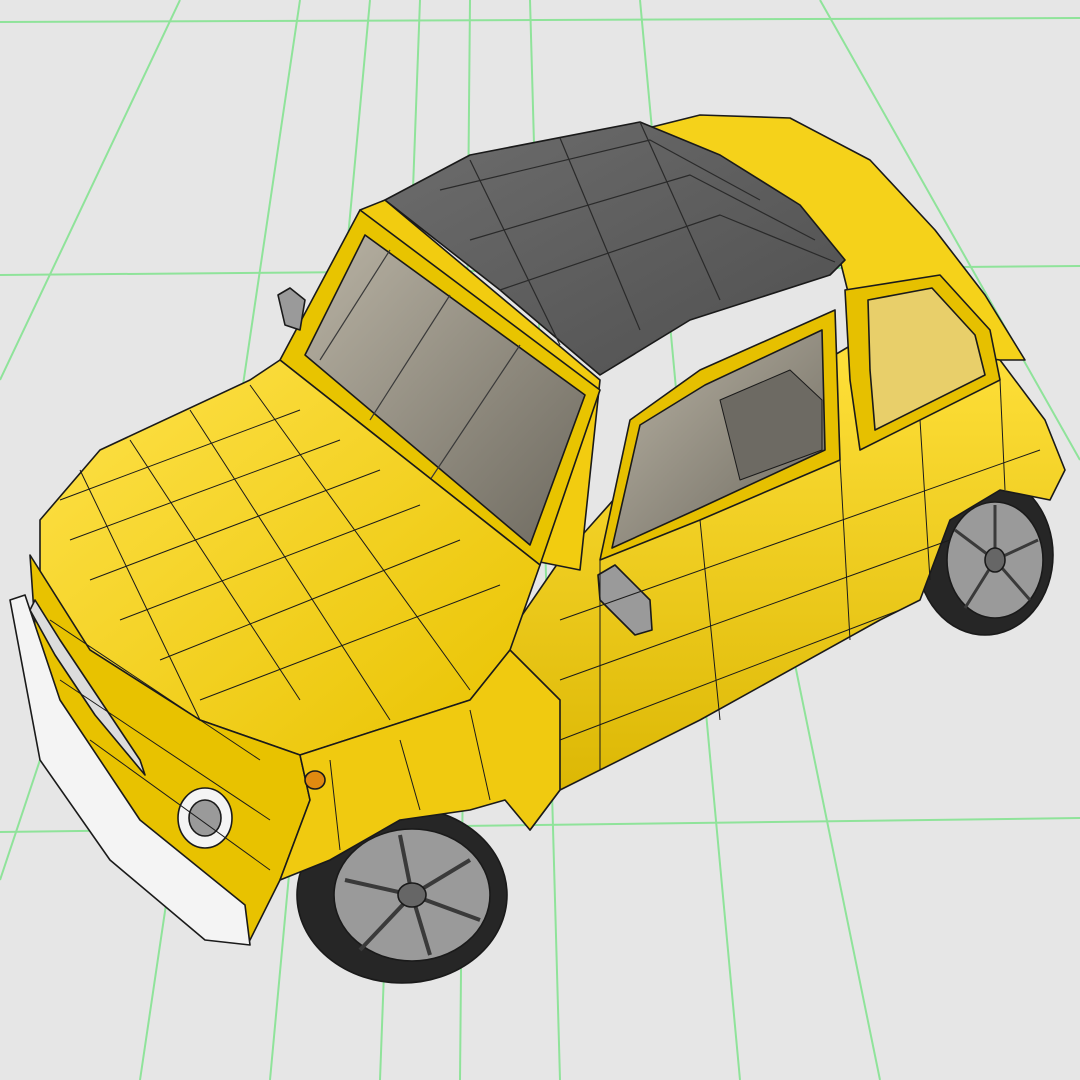 The image size is (1080, 1080). Describe the element at coordinates (315, 780) in the screenshot. I see `turn-indicator` at that location.